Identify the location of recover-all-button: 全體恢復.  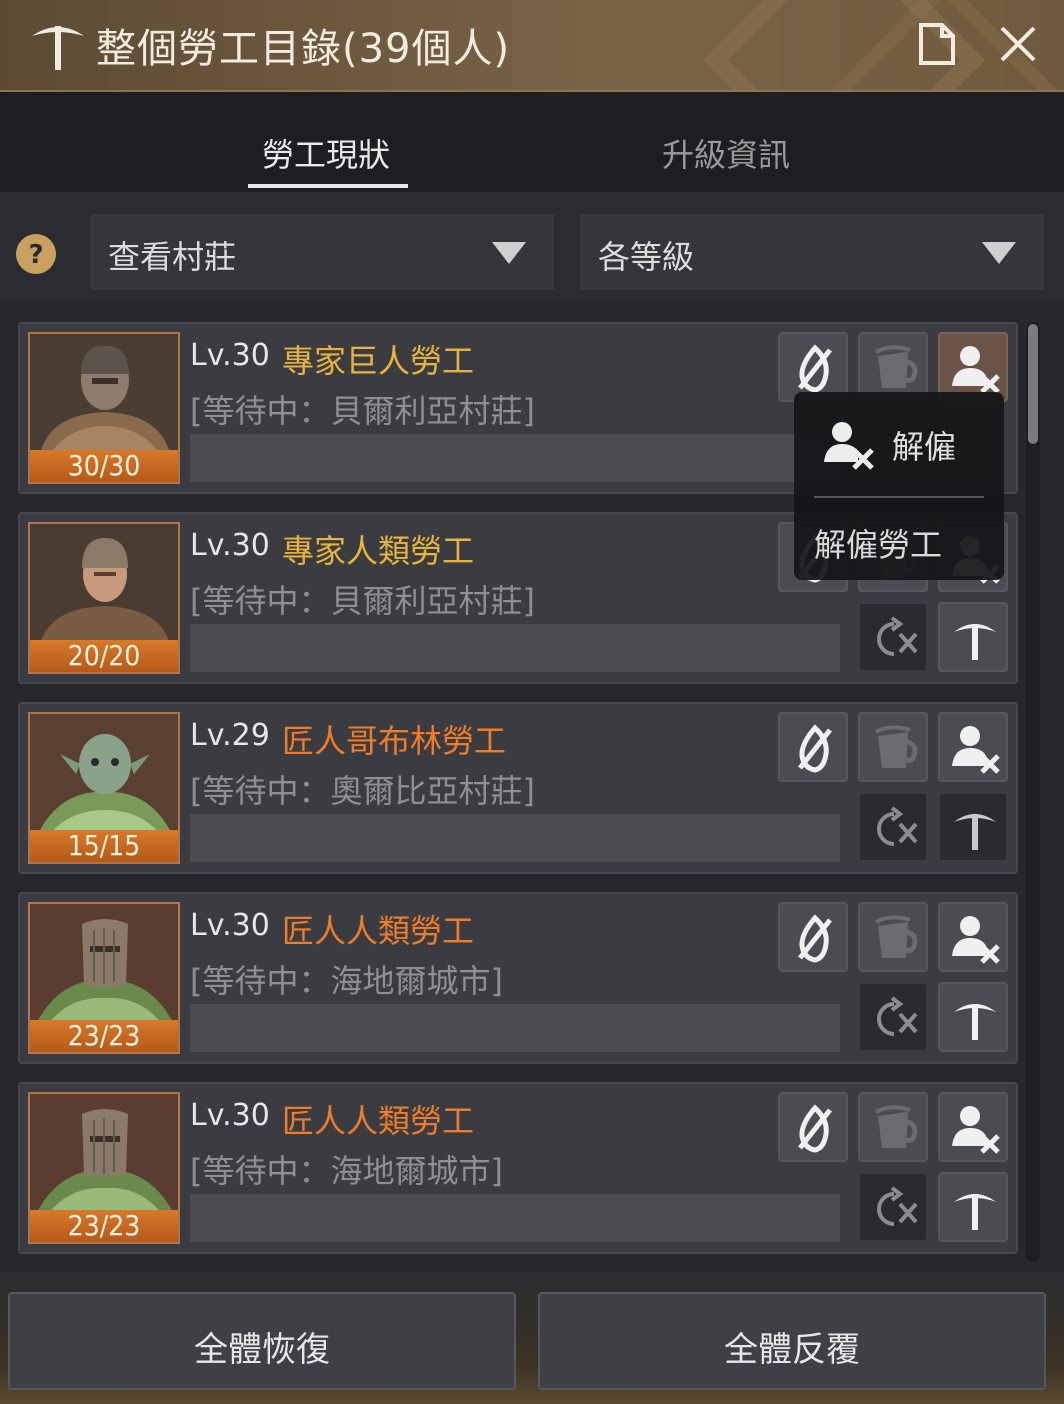
(262, 1341).